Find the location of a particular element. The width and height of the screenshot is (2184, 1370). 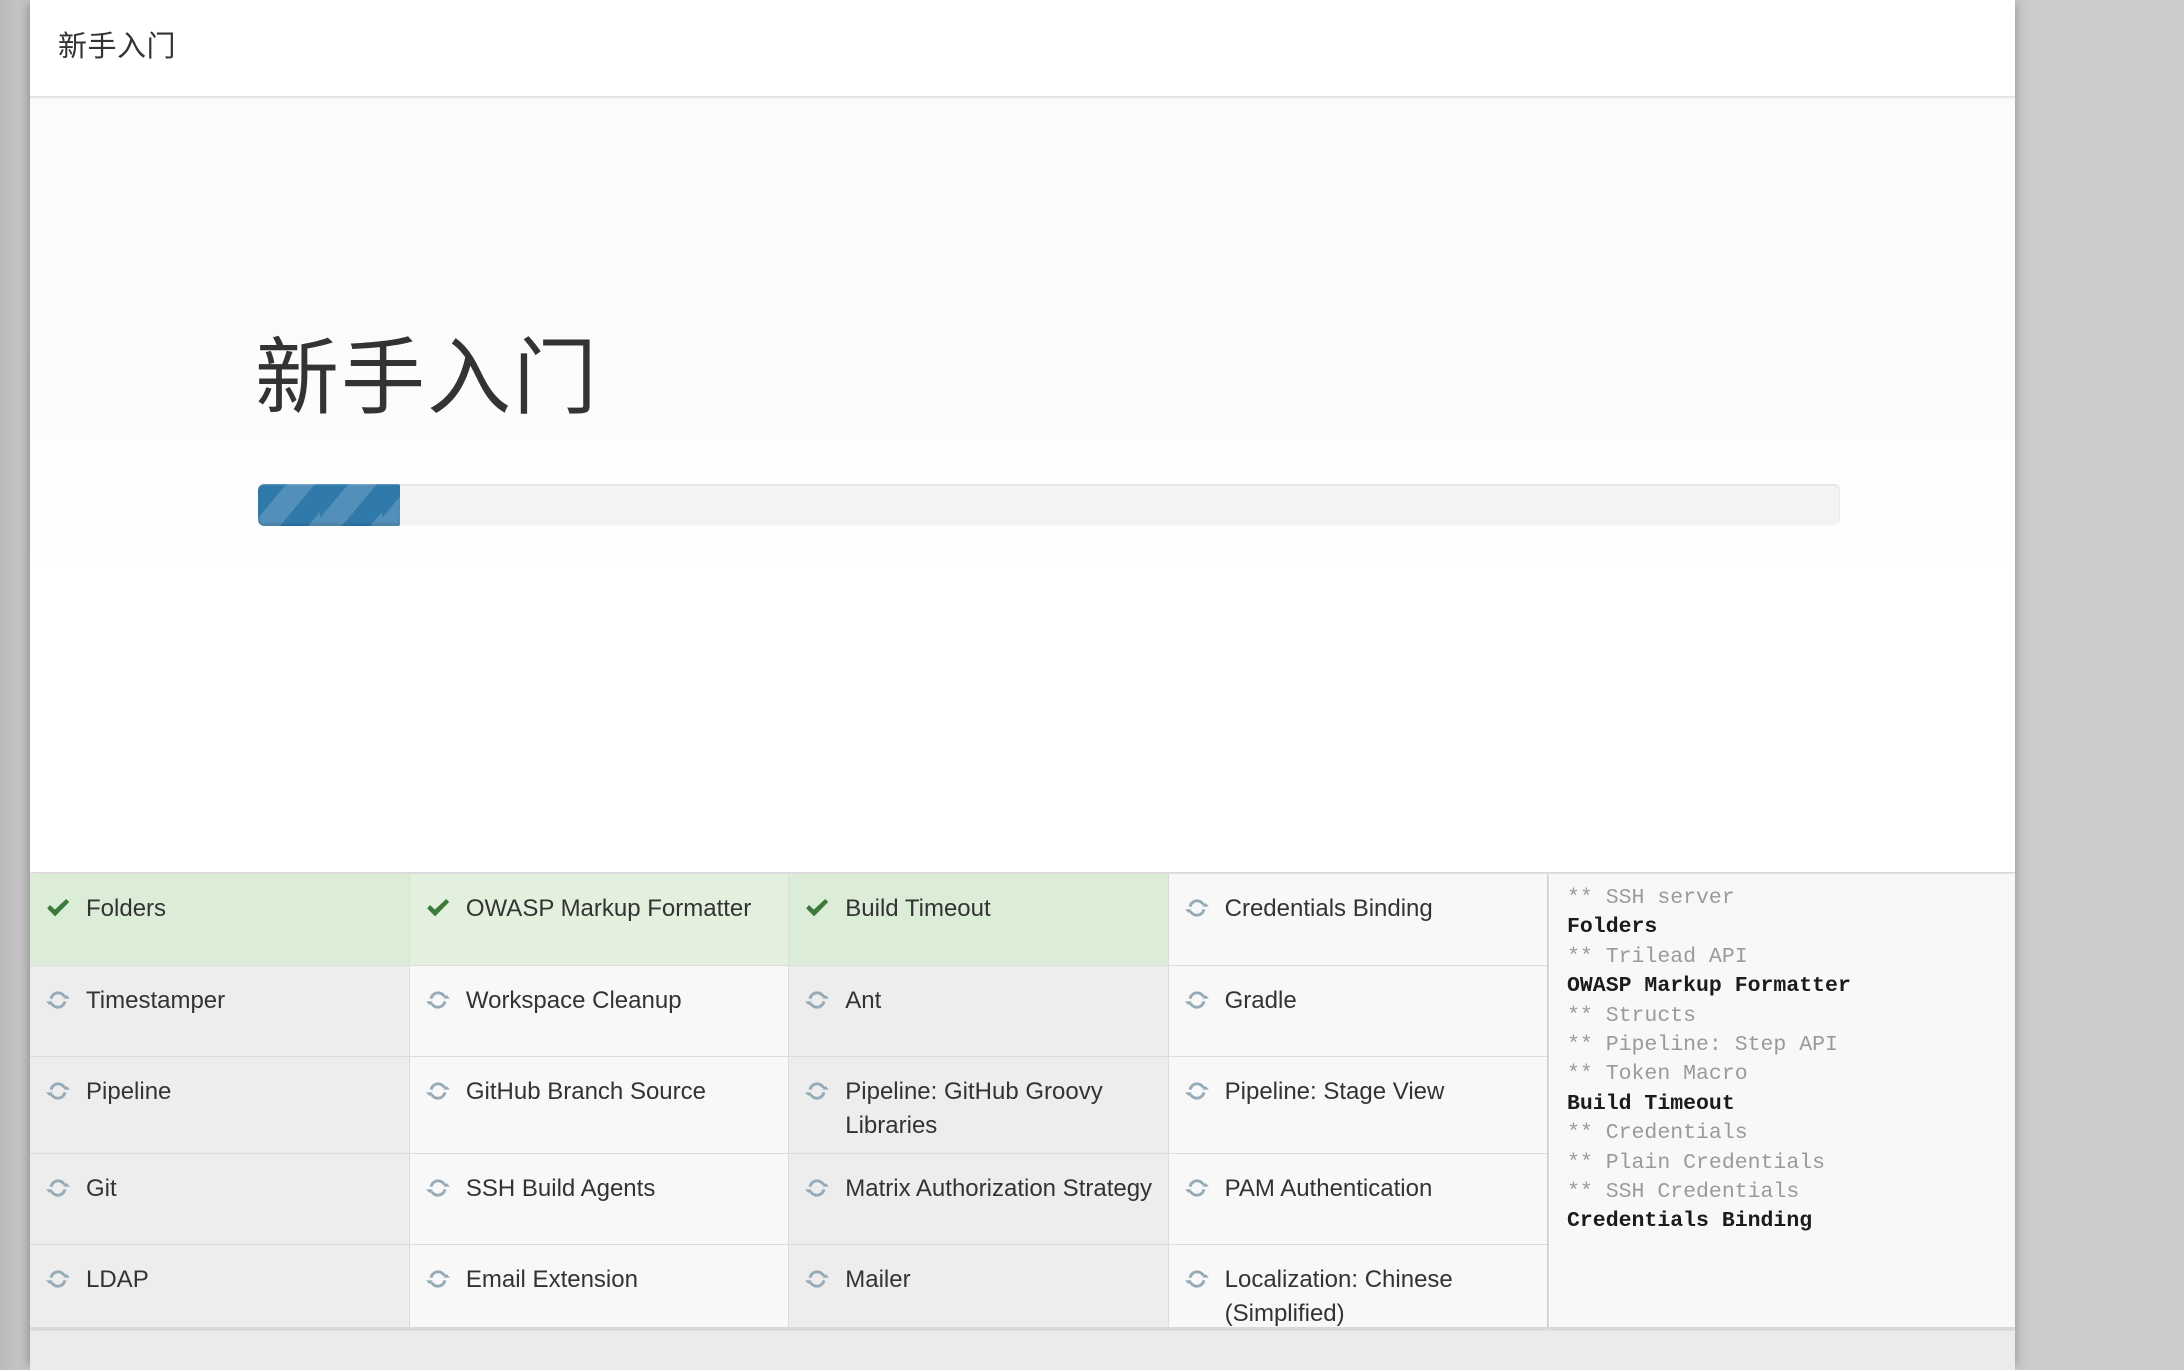

plugin-name-label: Gradle is located at coordinates (1260, 1000).